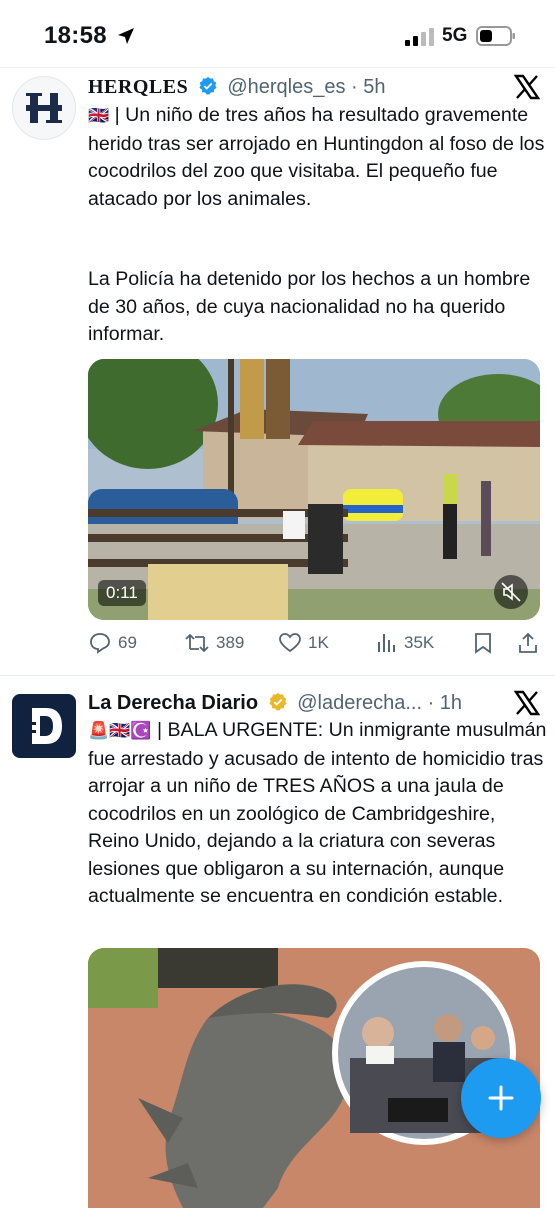 The image size is (555, 1208). What do you see at coordinates (127, 642) in the screenshot?
I see `reply-count: 69` at bounding box center [127, 642].